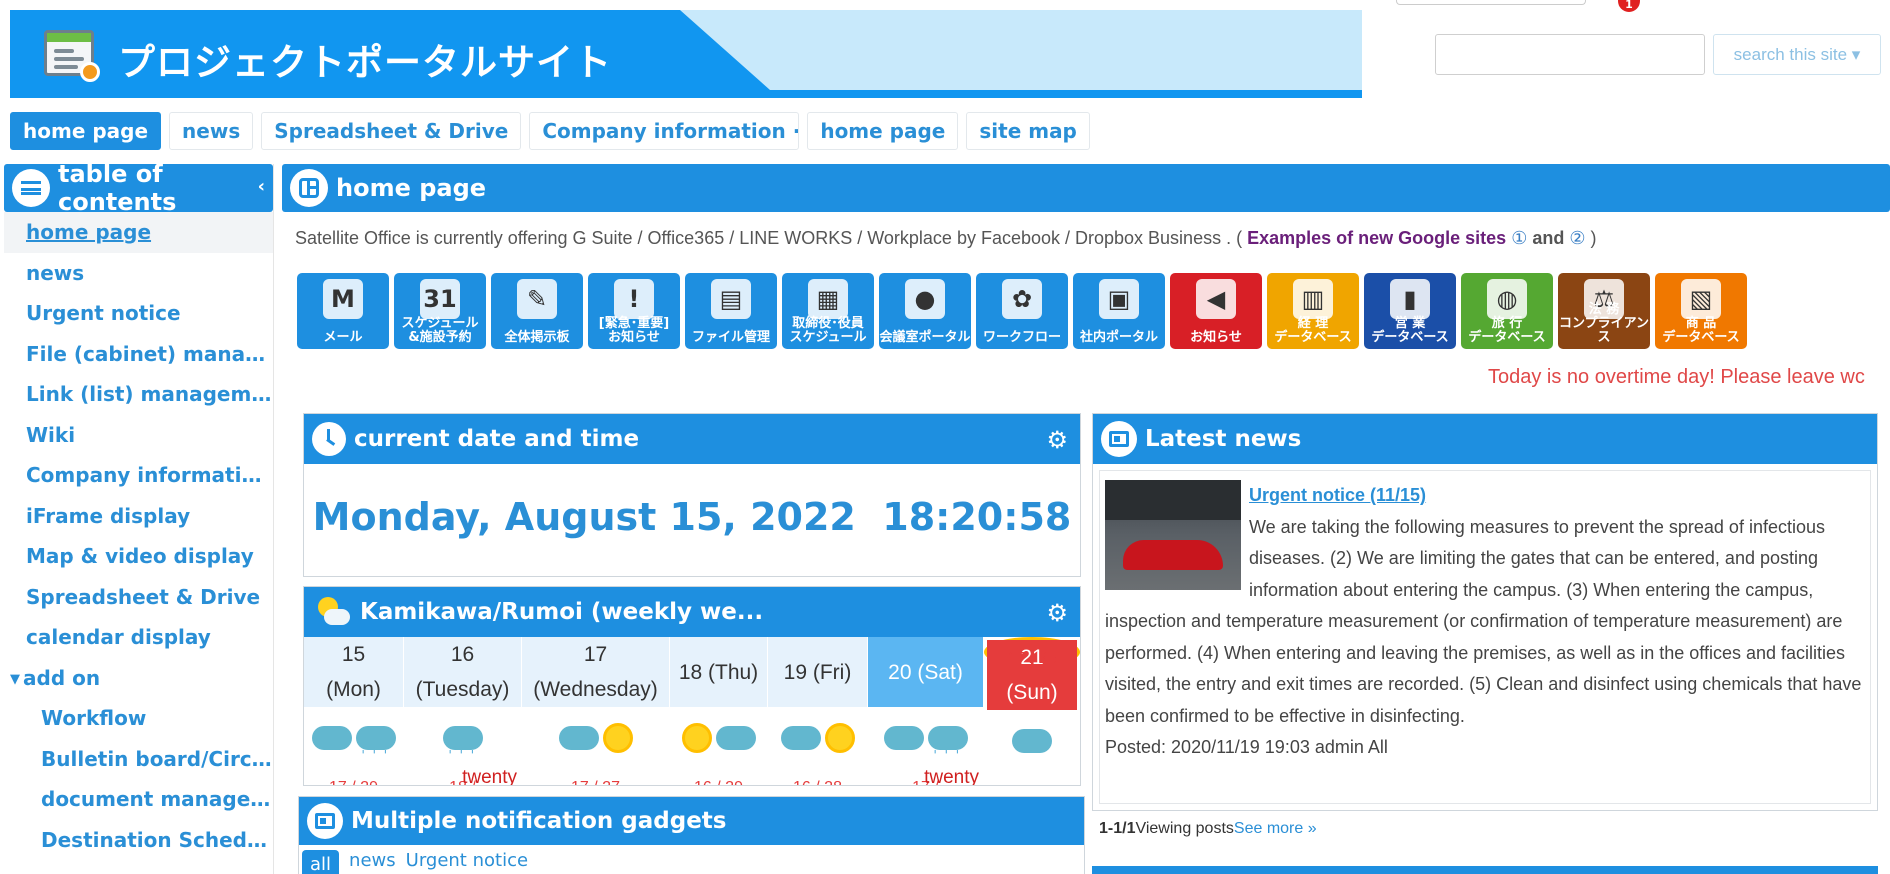 The image size is (1890, 874). I want to click on search-scope-button: search this site ▾, so click(1797, 54).